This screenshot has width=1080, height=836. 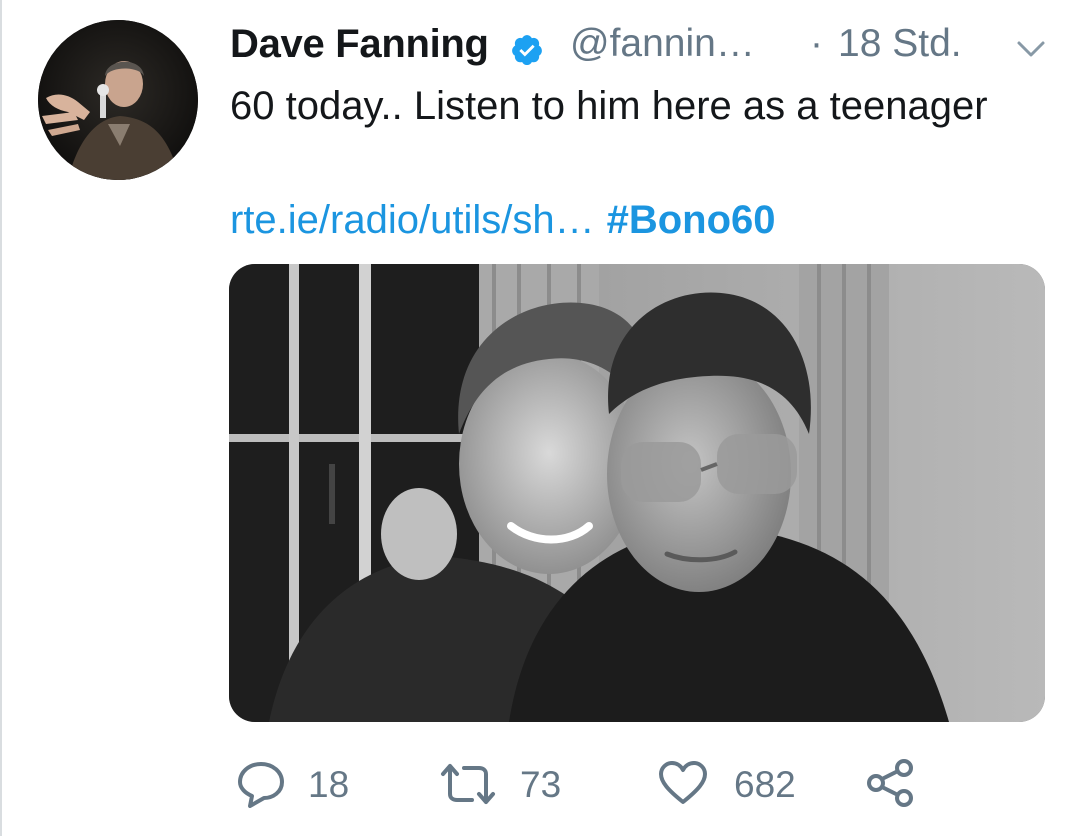 I want to click on avatar, so click(x=118, y=100).